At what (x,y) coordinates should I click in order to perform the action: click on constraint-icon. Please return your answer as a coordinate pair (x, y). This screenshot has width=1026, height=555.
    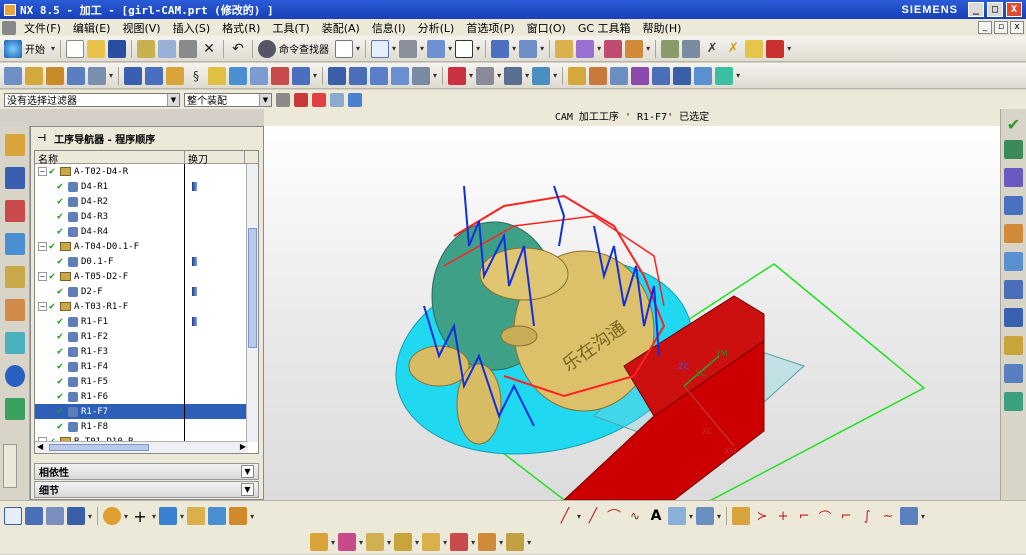
    Looking at the image, I should click on (909, 516).